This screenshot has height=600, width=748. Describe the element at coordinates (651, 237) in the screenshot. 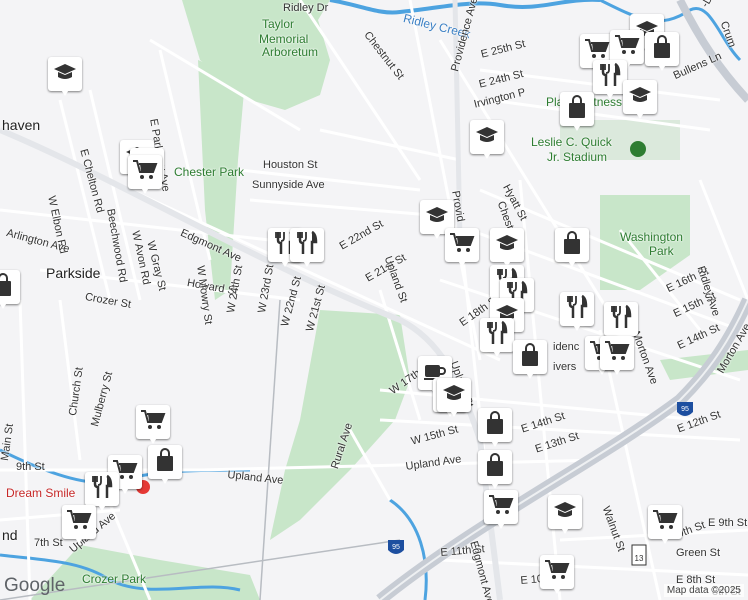

I see `map-label: Washington` at that location.